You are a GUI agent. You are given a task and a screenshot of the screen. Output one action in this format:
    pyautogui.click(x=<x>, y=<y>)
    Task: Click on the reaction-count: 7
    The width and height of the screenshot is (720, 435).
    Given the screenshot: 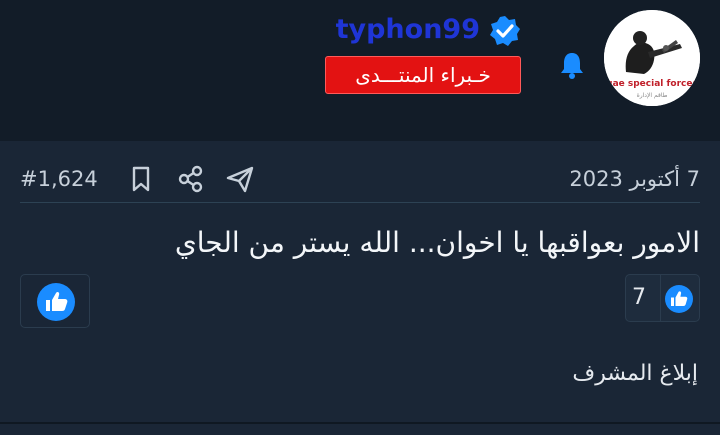 What is the action you would take?
    pyautogui.click(x=639, y=297)
    